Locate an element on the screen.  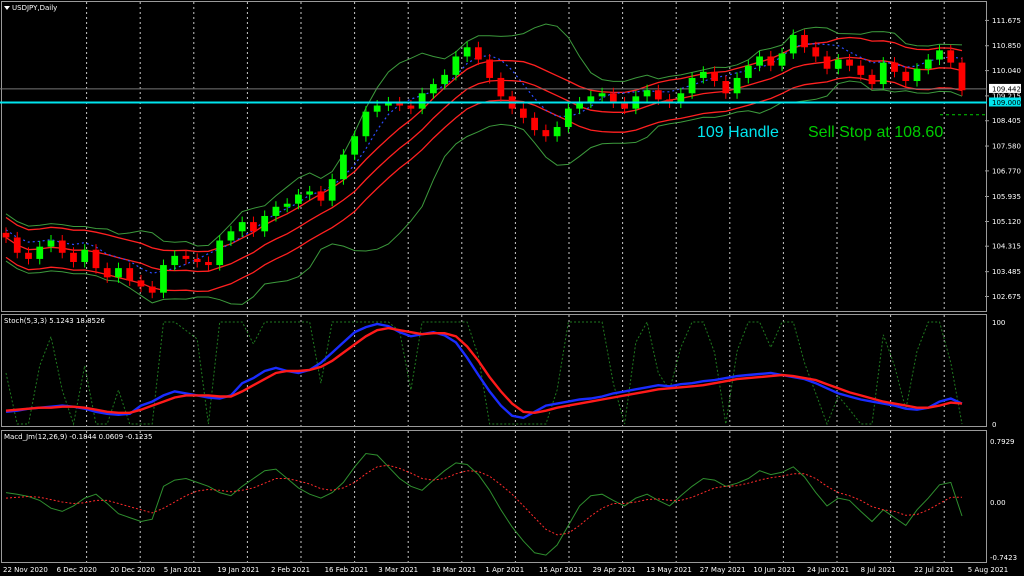
main-title: USDJPY,Daily is located at coordinates (34, 8).